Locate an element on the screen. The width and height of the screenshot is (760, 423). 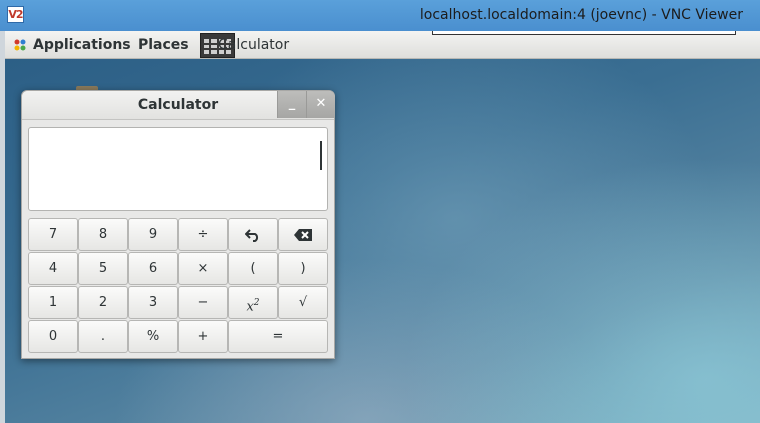
key-sqrt: √ is located at coordinates (303, 302).